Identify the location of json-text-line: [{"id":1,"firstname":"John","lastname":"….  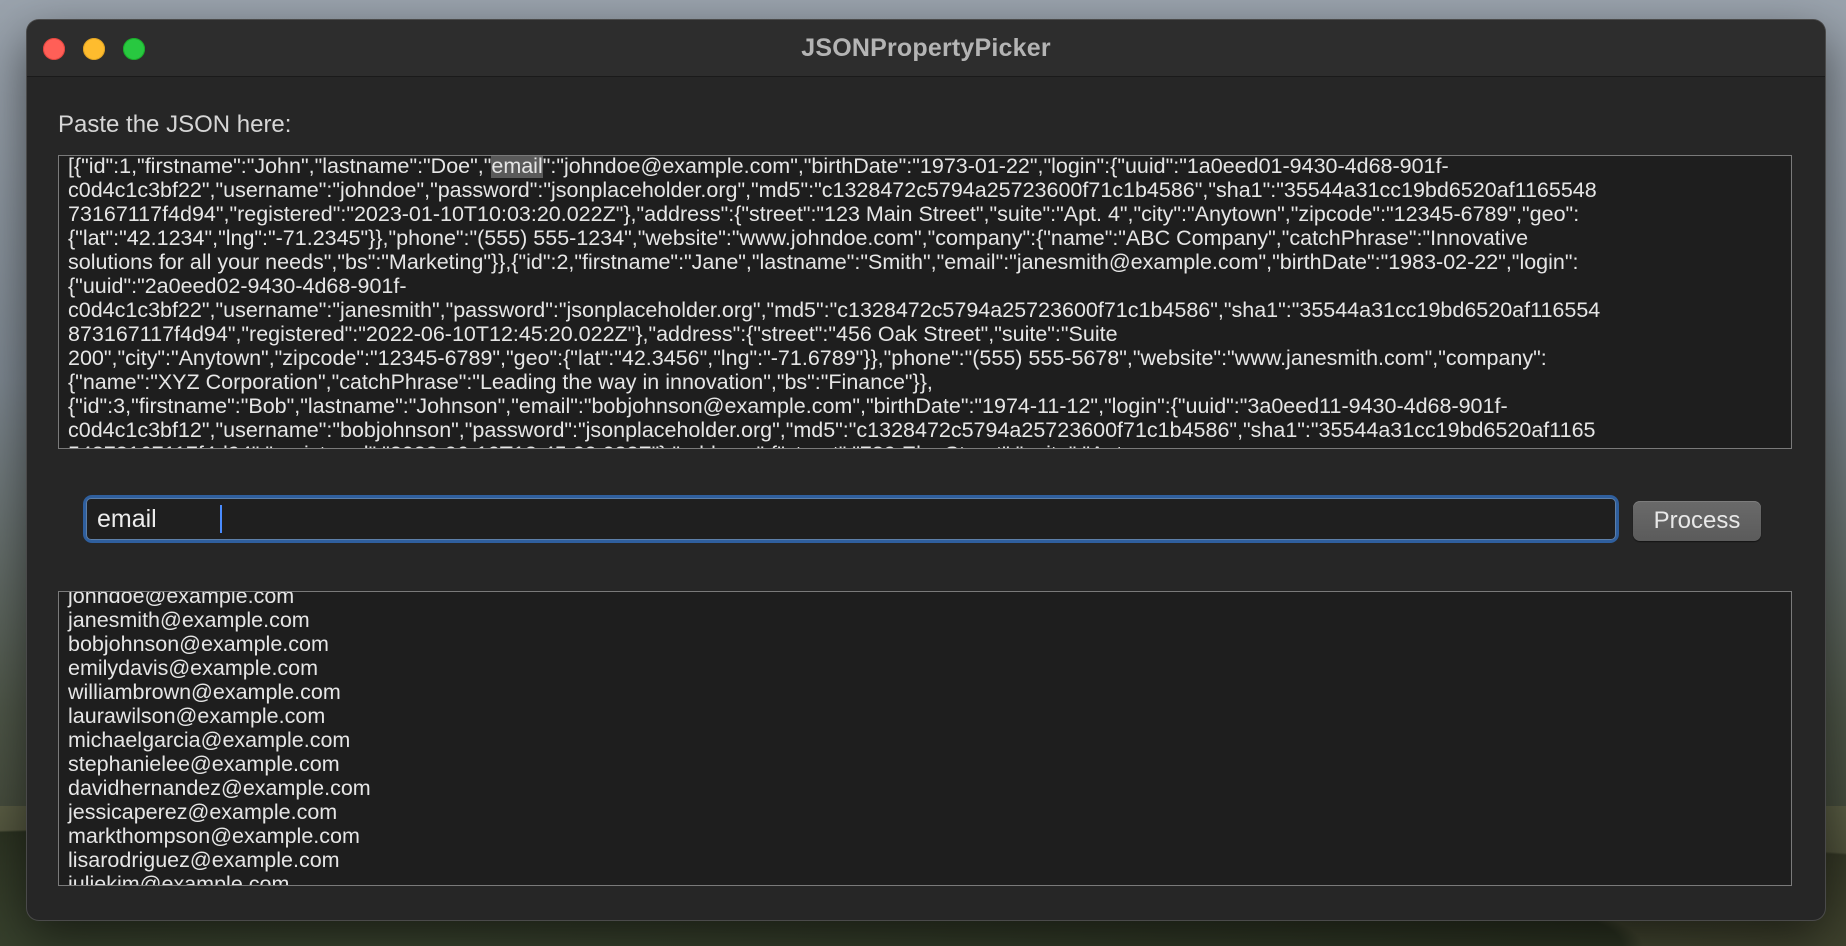
(758, 166).